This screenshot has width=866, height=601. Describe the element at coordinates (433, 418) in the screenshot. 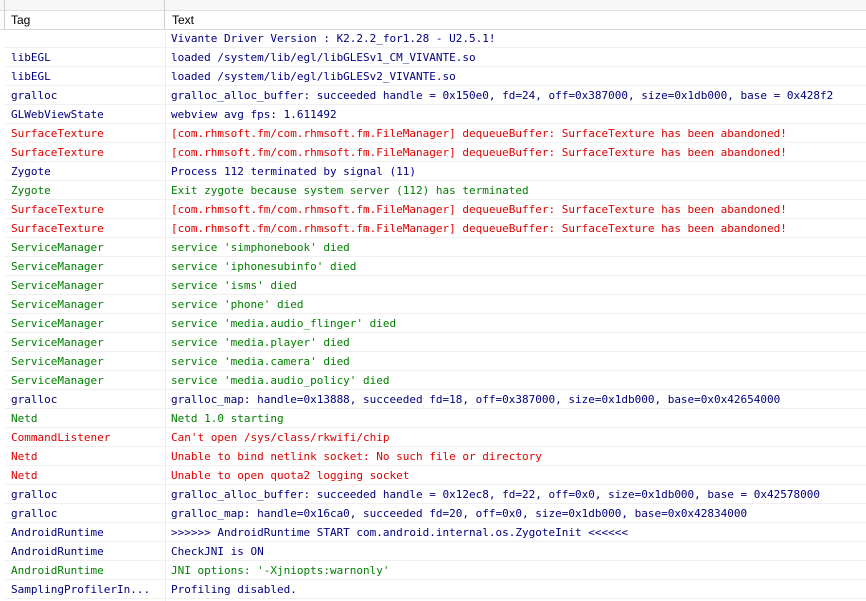

I see `log-row: Netd Netd 1.0 starting` at that location.